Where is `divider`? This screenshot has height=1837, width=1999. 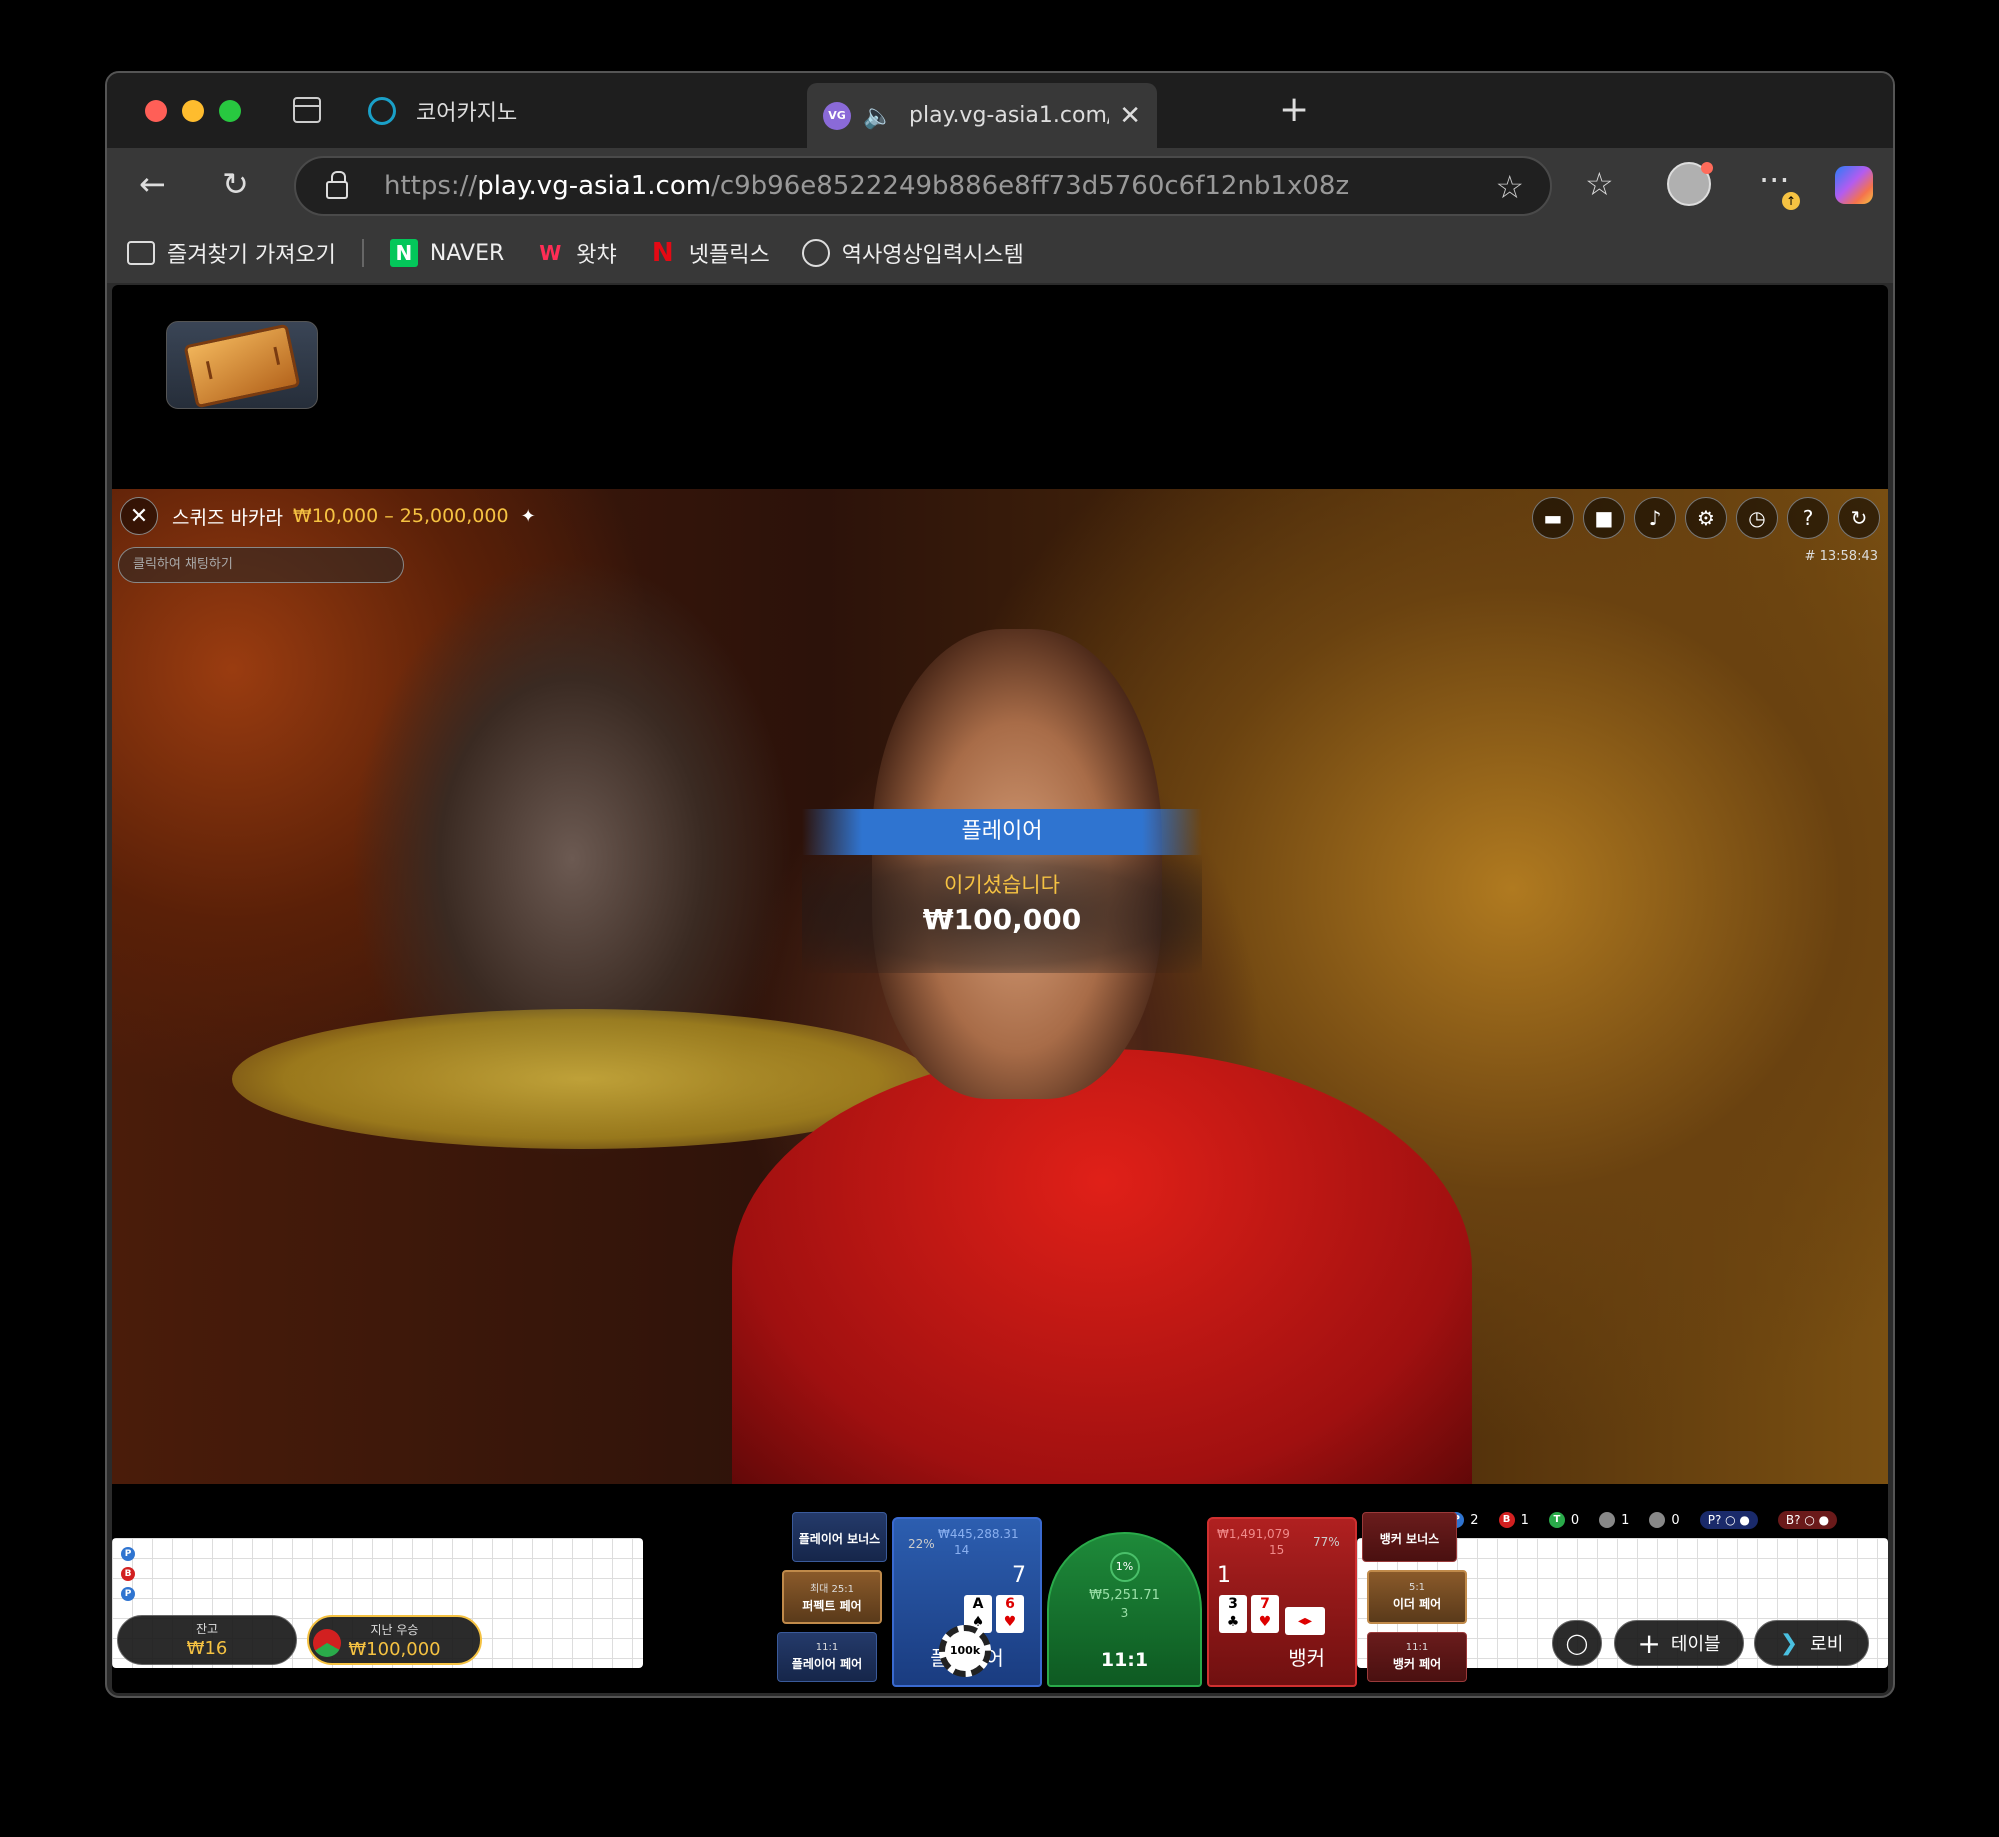
divider is located at coordinates (362, 253).